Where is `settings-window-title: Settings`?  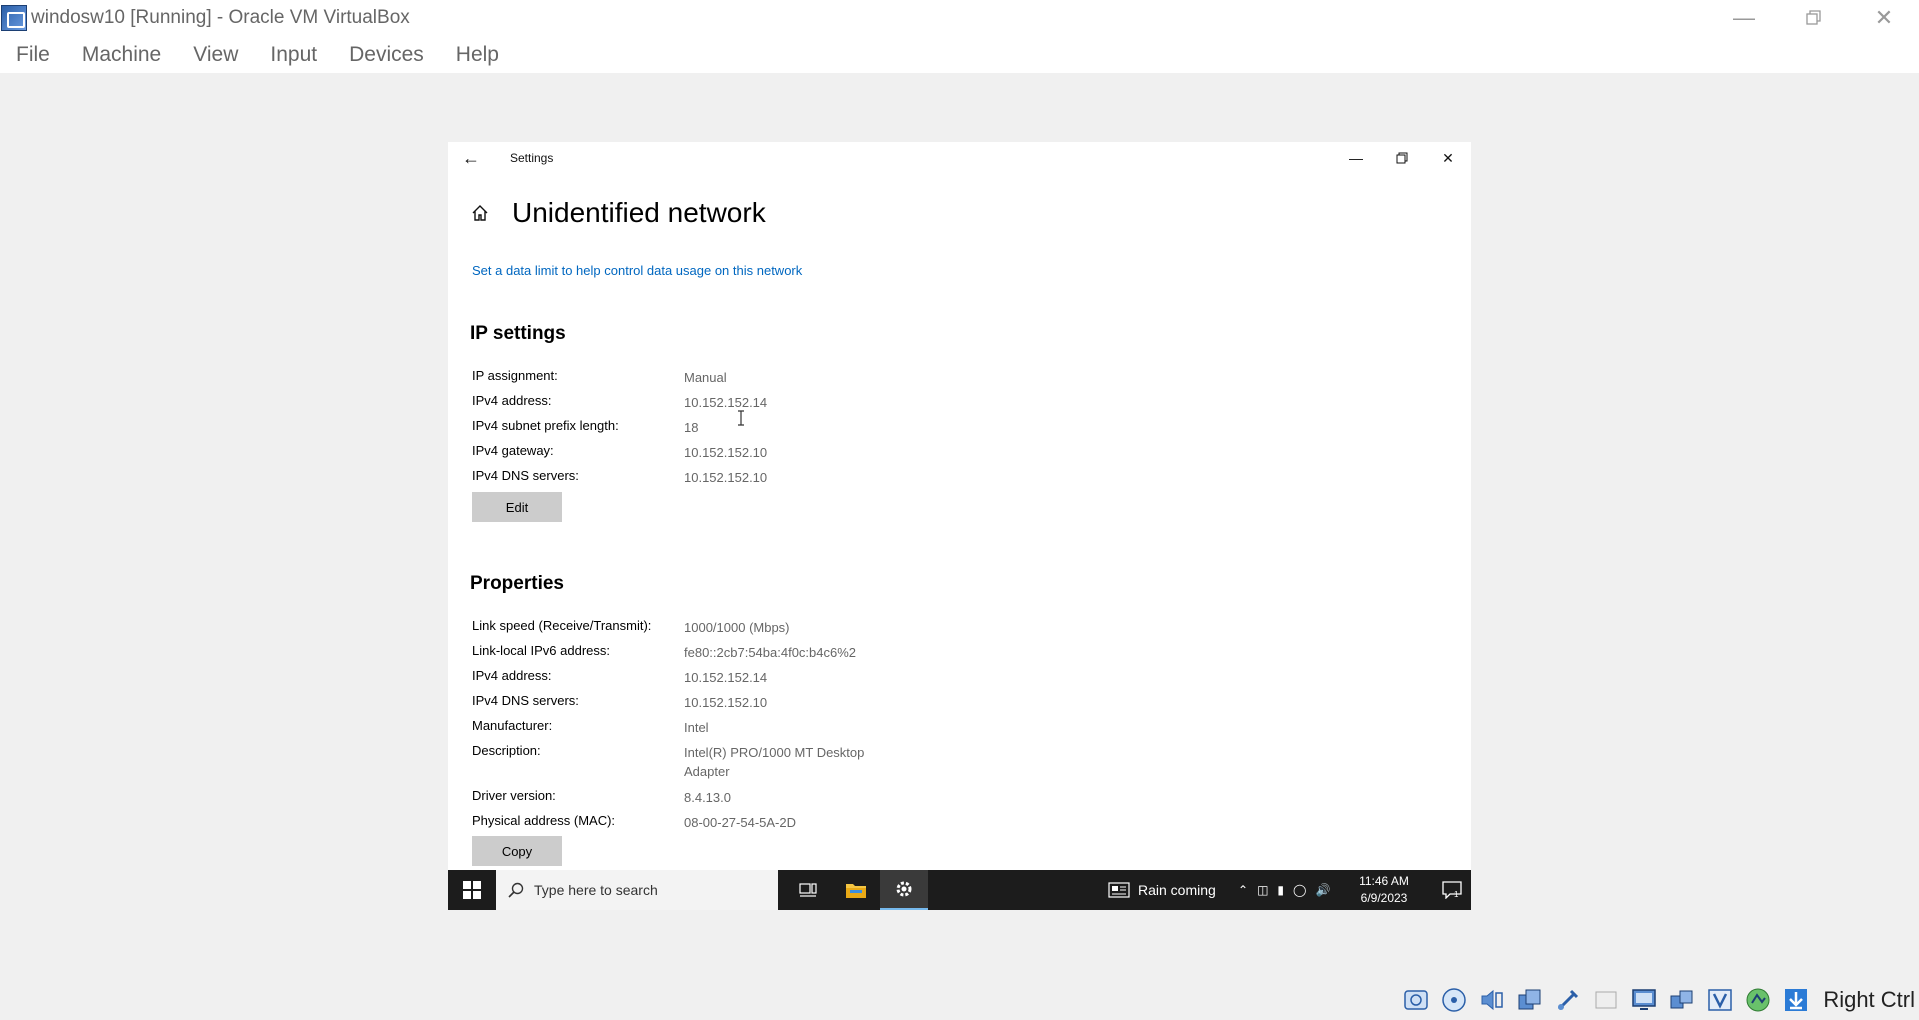 settings-window-title: Settings is located at coordinates (532, 158).